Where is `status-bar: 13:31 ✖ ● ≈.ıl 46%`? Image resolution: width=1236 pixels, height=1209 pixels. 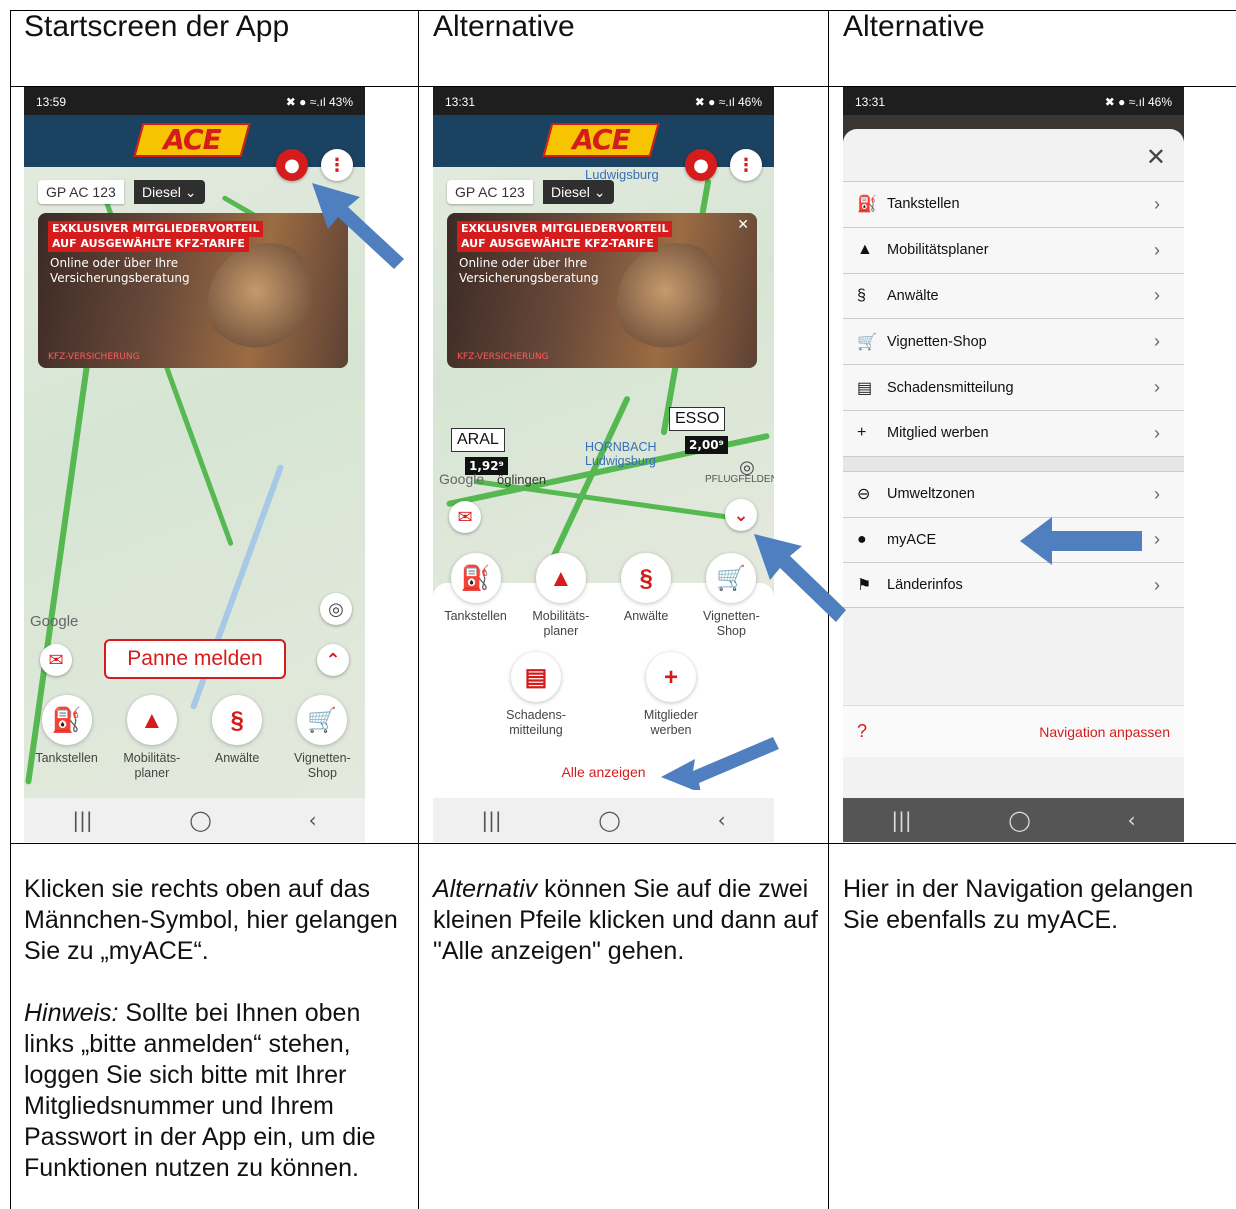
status-bar: 13:31 ✖ ● ≈.ıl 46% is located at coordinates (1013, 101).